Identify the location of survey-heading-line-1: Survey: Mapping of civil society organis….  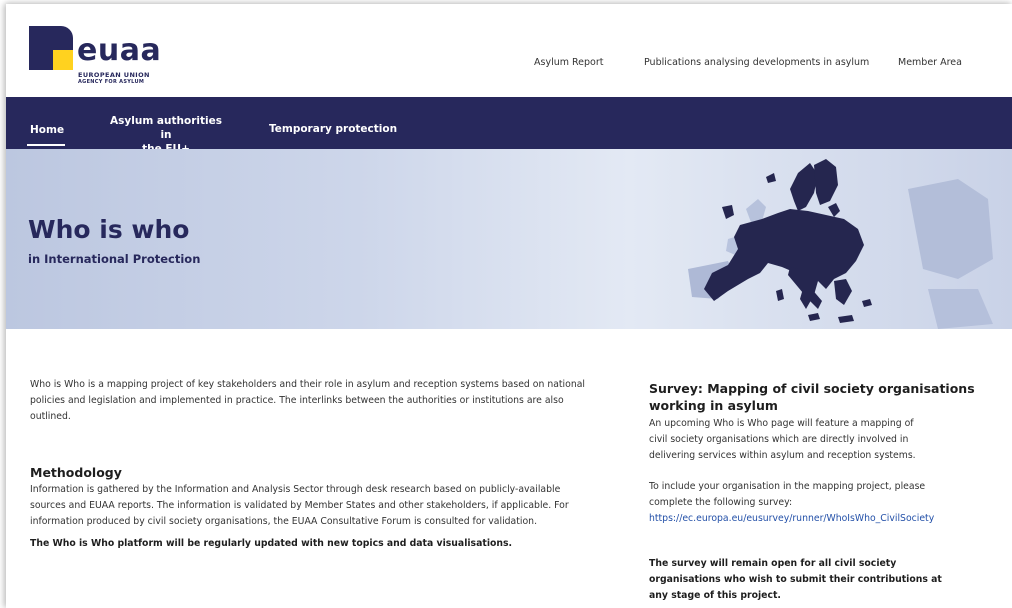
(812, 388).